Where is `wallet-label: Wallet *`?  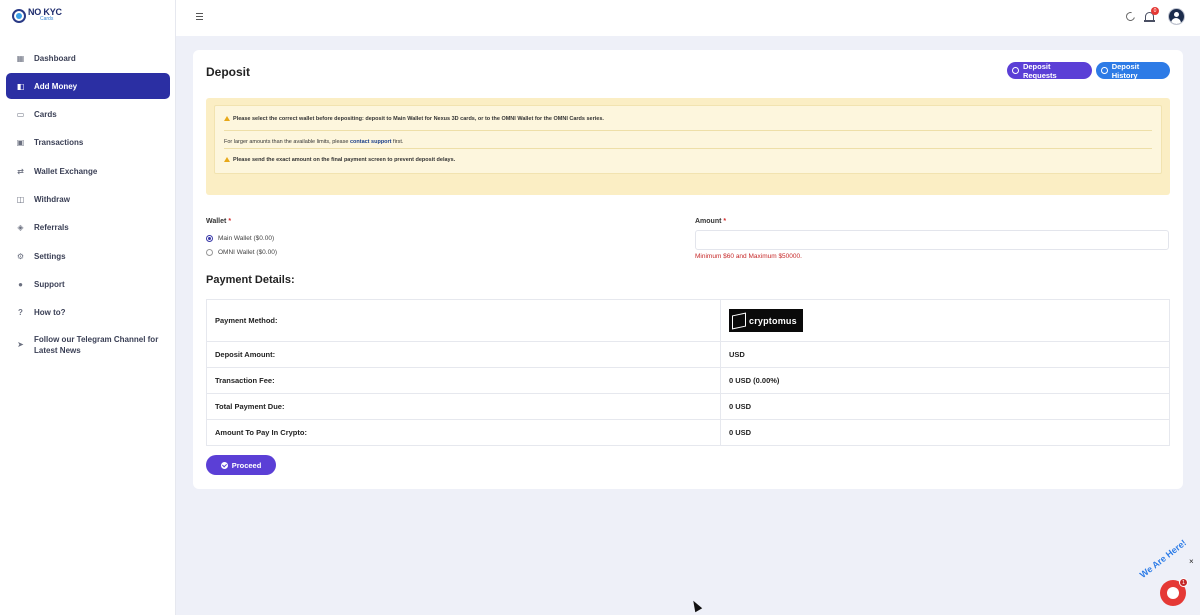
wallet-label: Wallet * is located at coordinates (218, 221).